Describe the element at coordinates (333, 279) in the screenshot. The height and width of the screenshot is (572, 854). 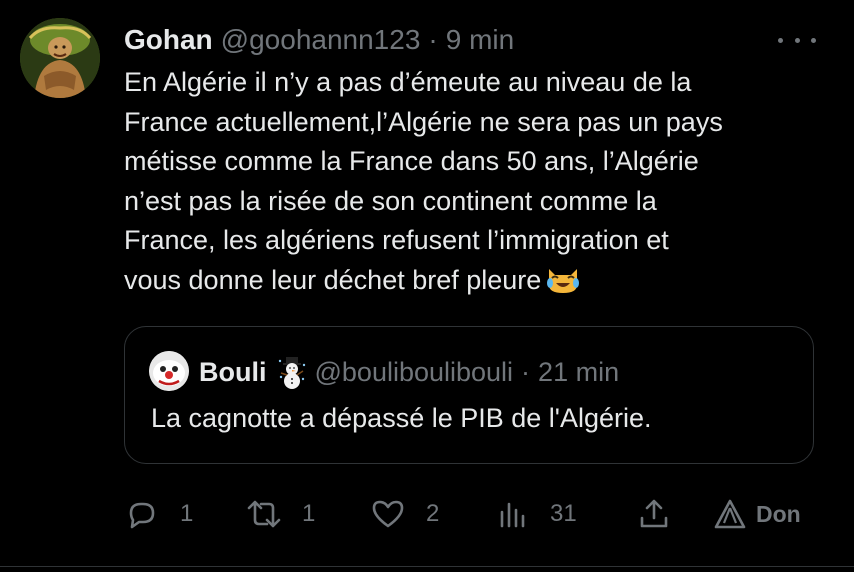
I see `tweet-text-line: vous donne leur déchet bref pleure` at that location.